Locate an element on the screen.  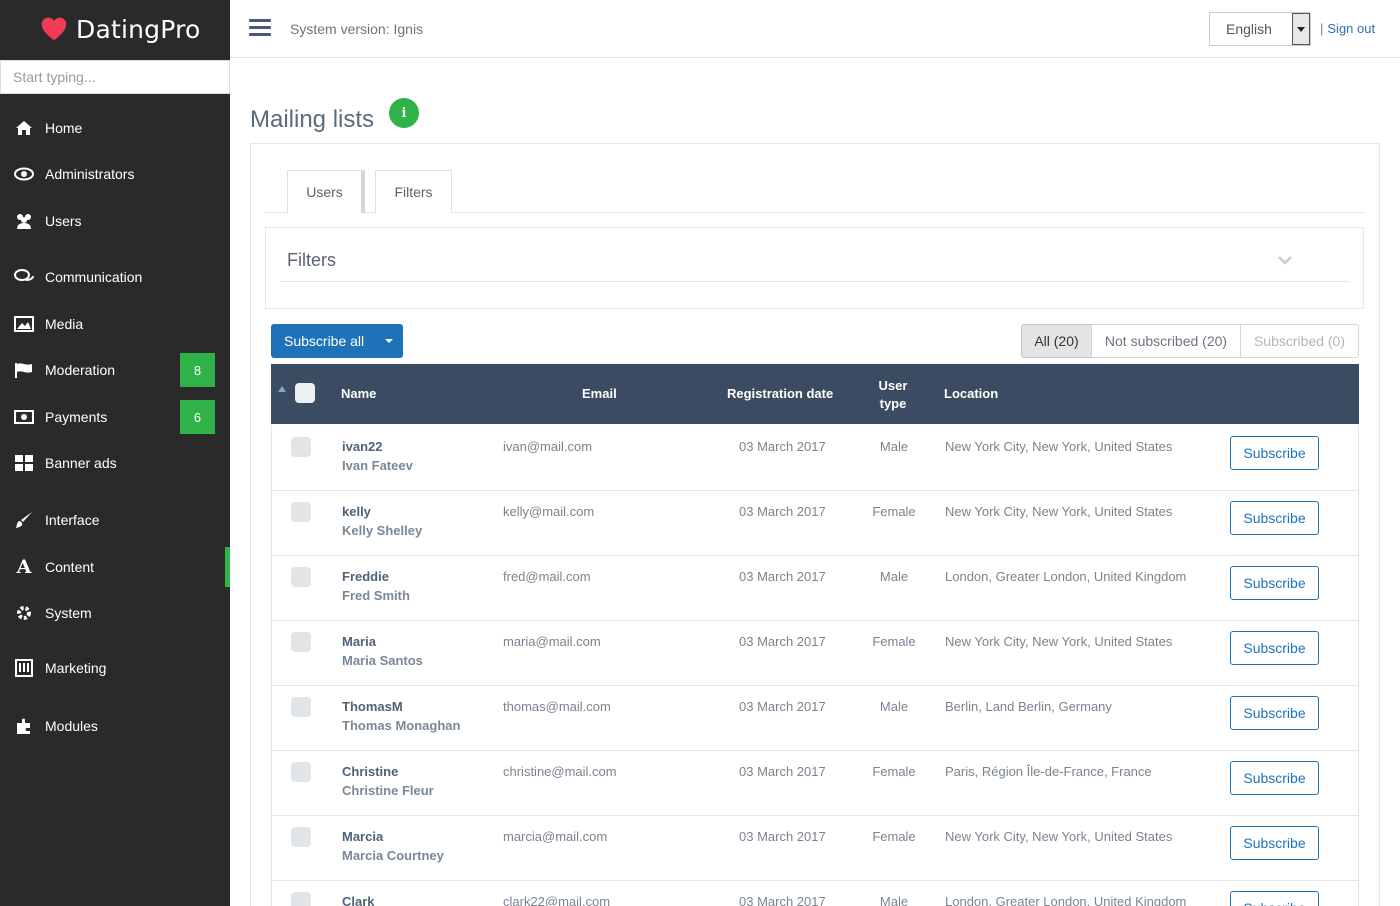
font-icon: A is located at coordinates (24, 567).